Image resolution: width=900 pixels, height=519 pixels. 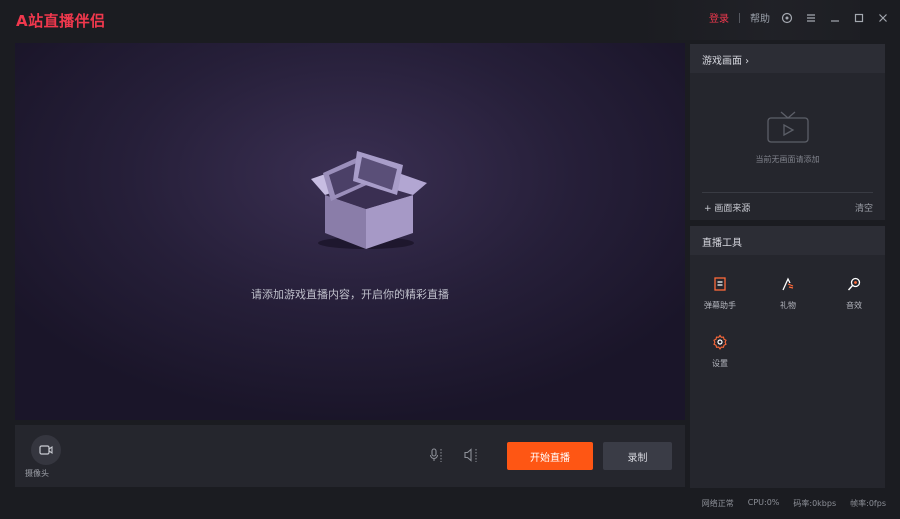 What do you see at coordinates (788, 127) in the screenshot?
I see `tv-icon` at bounding box center [788, 127].